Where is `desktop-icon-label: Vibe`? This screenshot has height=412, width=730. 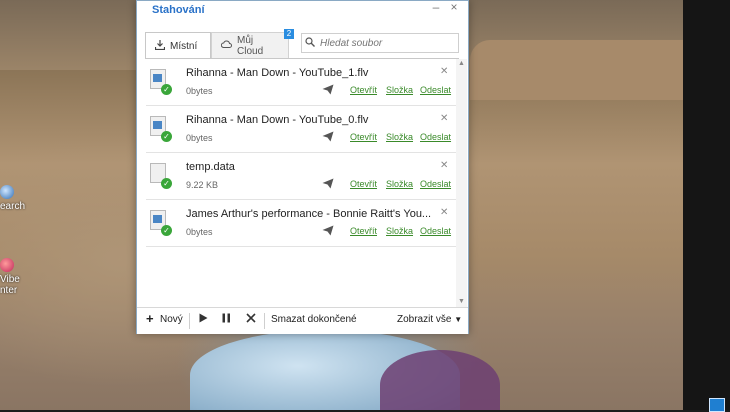
desktop-icon-label: Vibe is located at coordinates (10, 279).